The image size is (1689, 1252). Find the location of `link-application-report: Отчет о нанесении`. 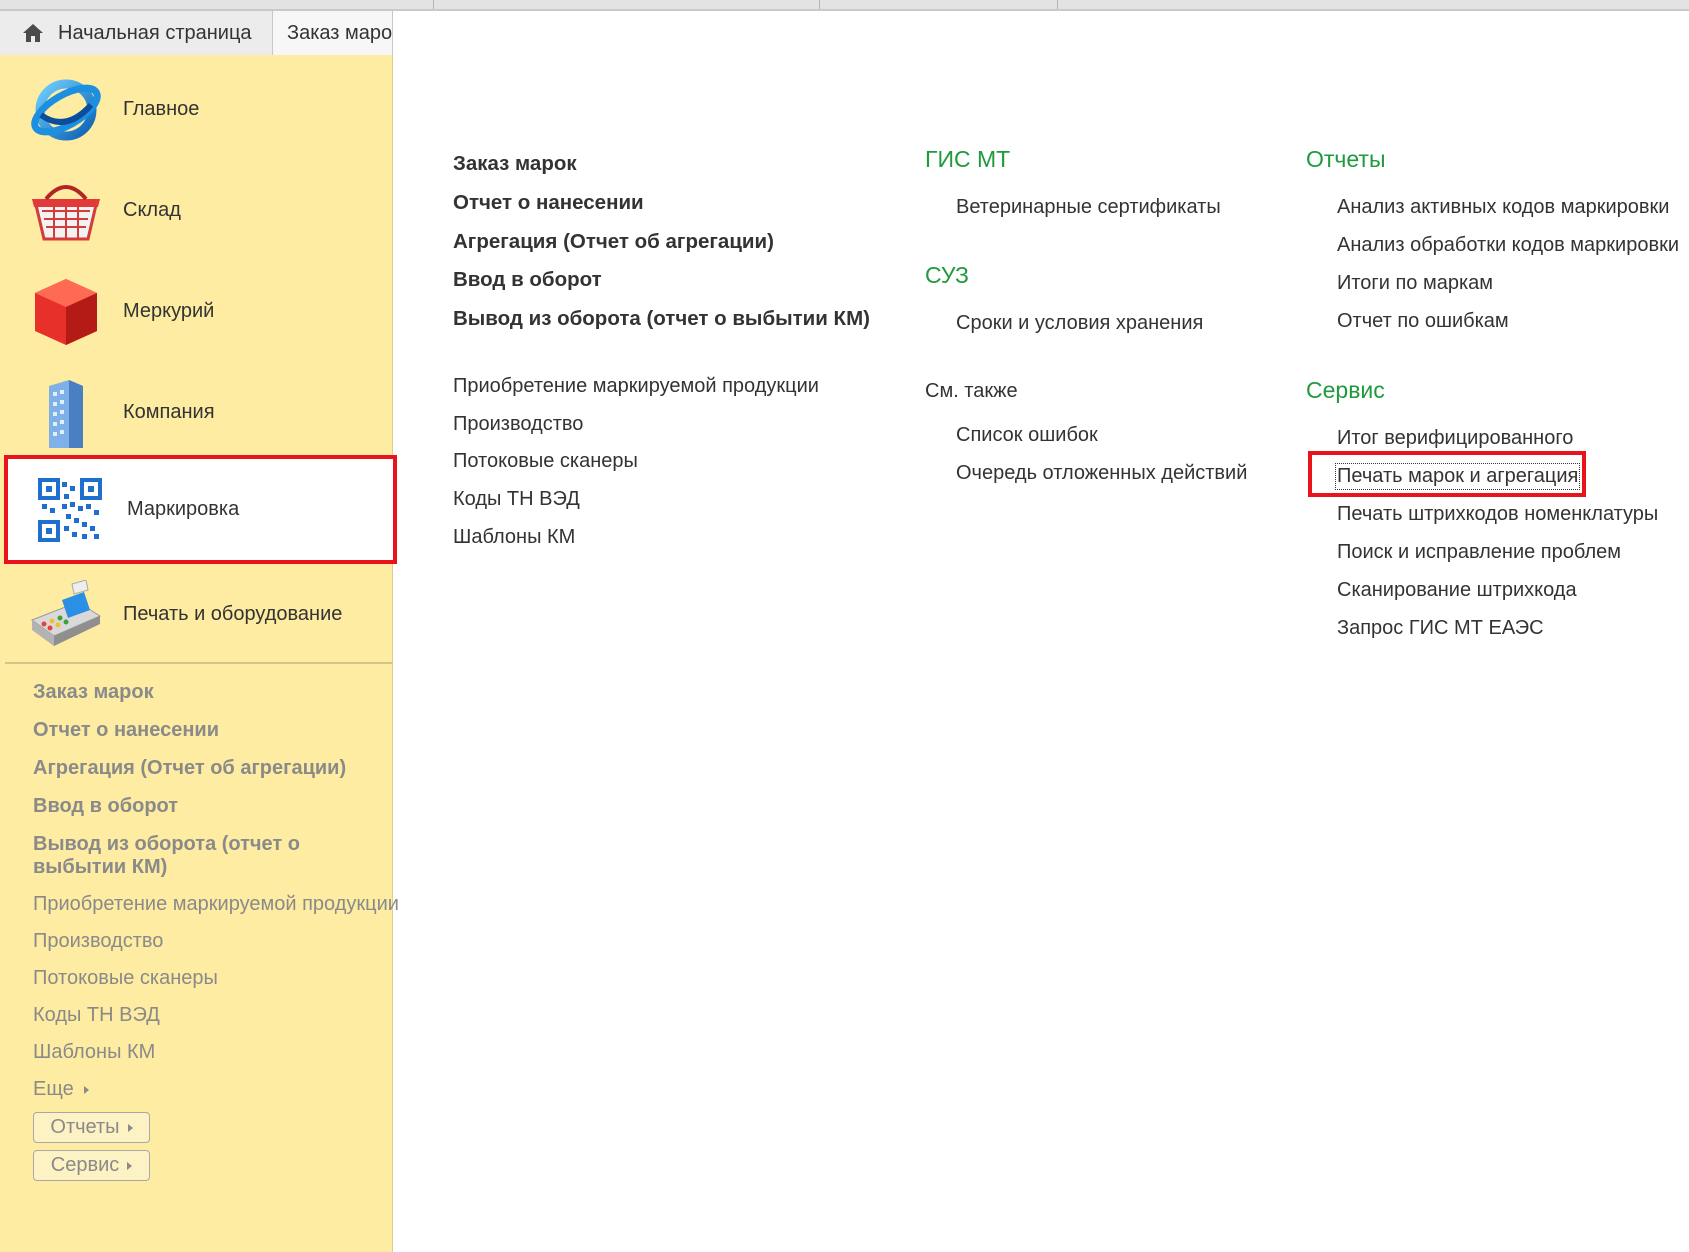

link-application-report: Отчет о нанесении is located at coordinates (548, 203).